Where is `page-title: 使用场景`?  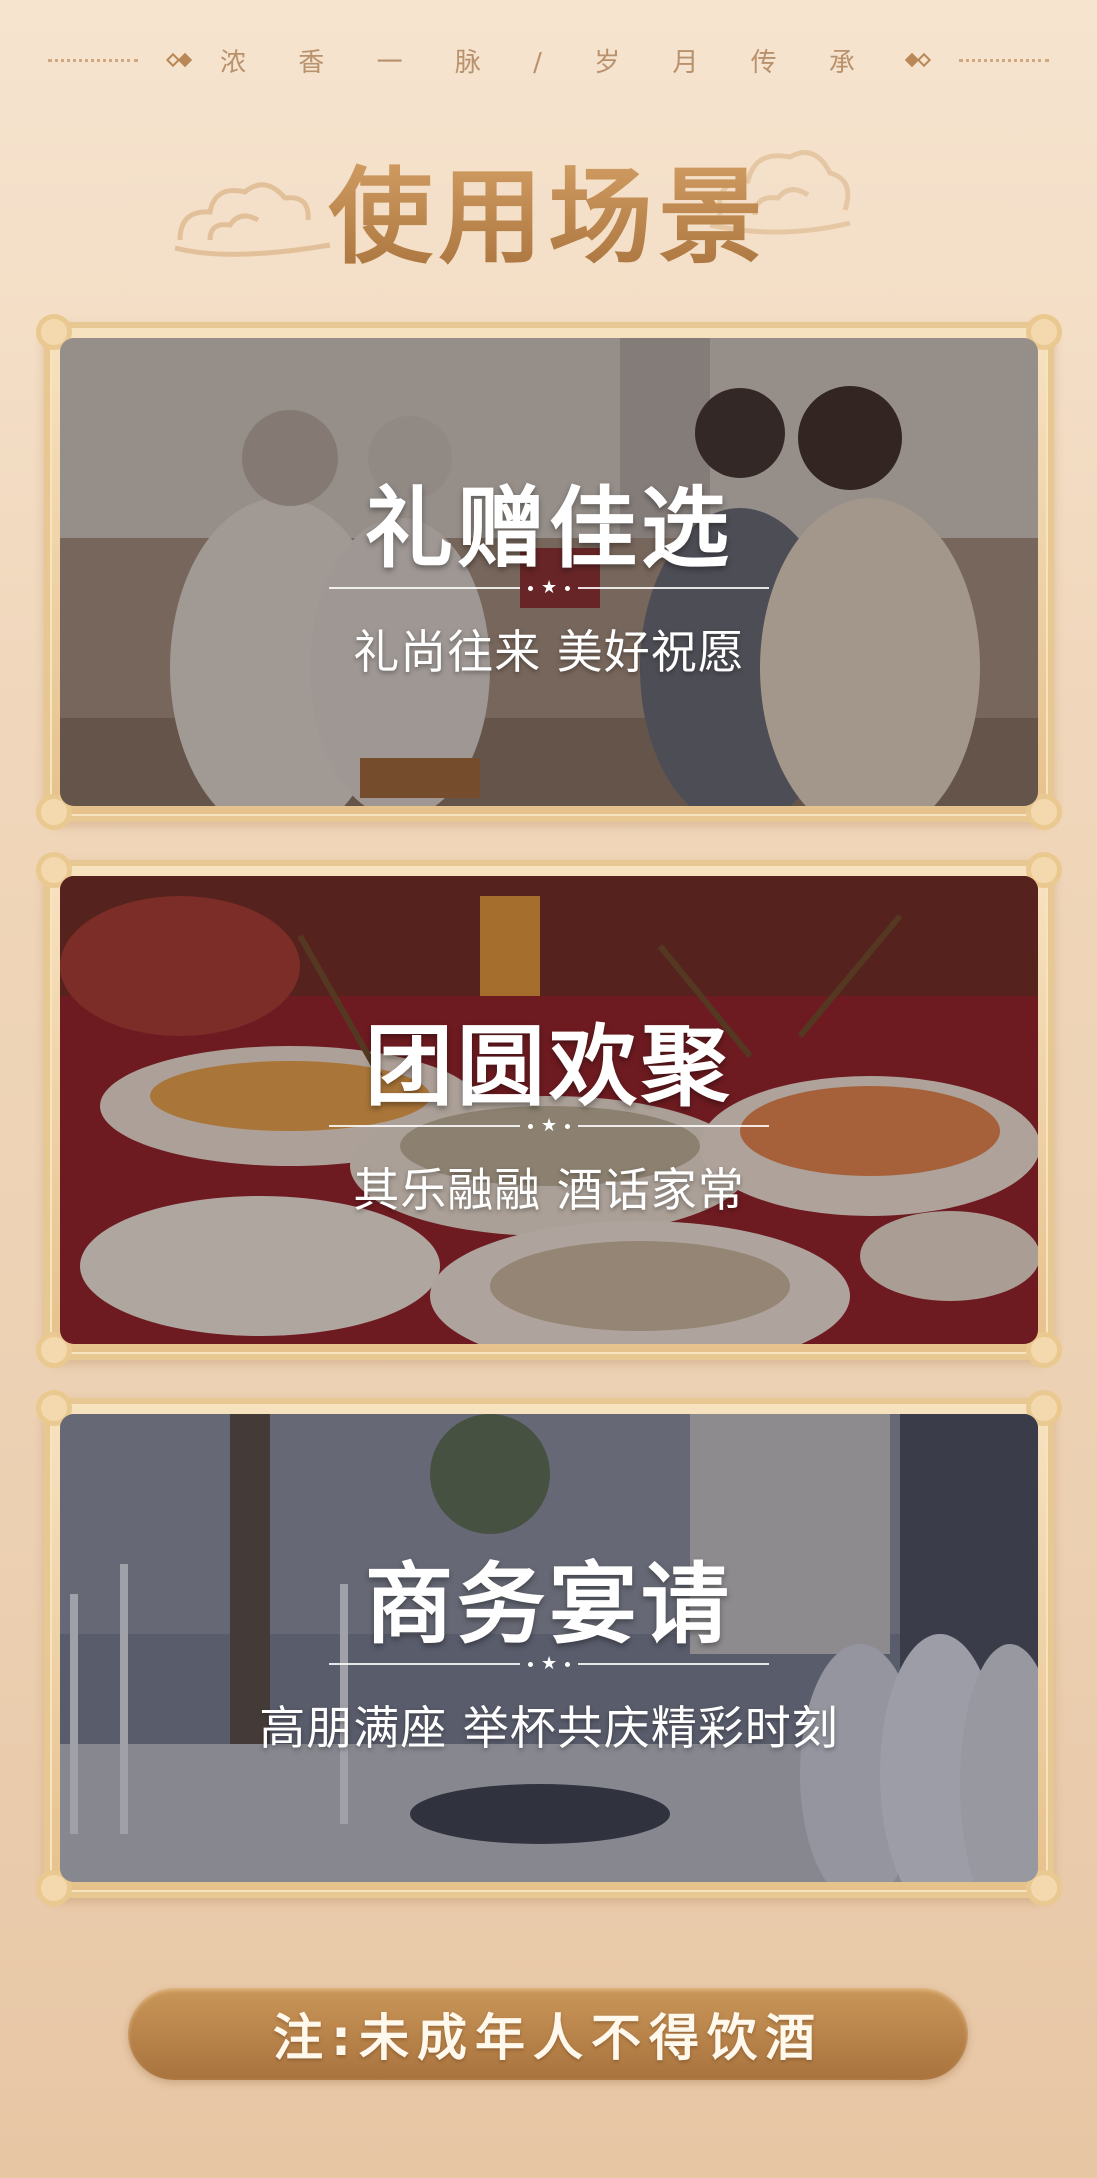 page-title: 使用场景 is located at coordinates (548, 207).